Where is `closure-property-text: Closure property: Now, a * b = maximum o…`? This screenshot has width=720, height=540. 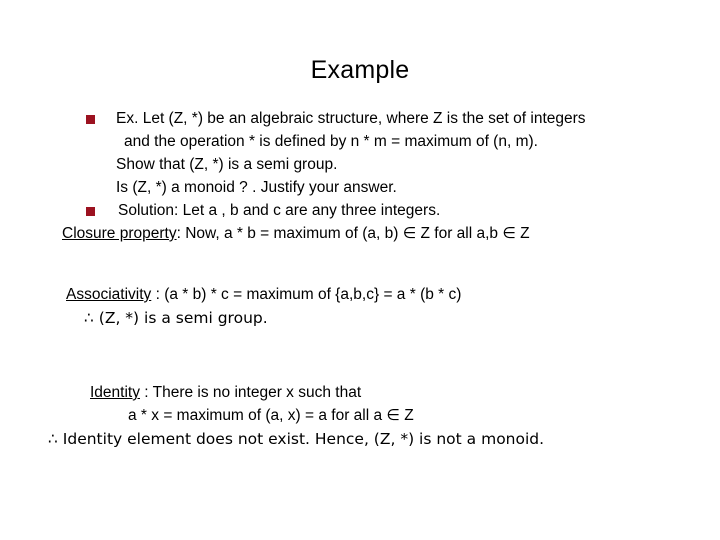
closure-property-text: Closure property: Now, a * b = maximum o… is located at coordinates (296, 234).